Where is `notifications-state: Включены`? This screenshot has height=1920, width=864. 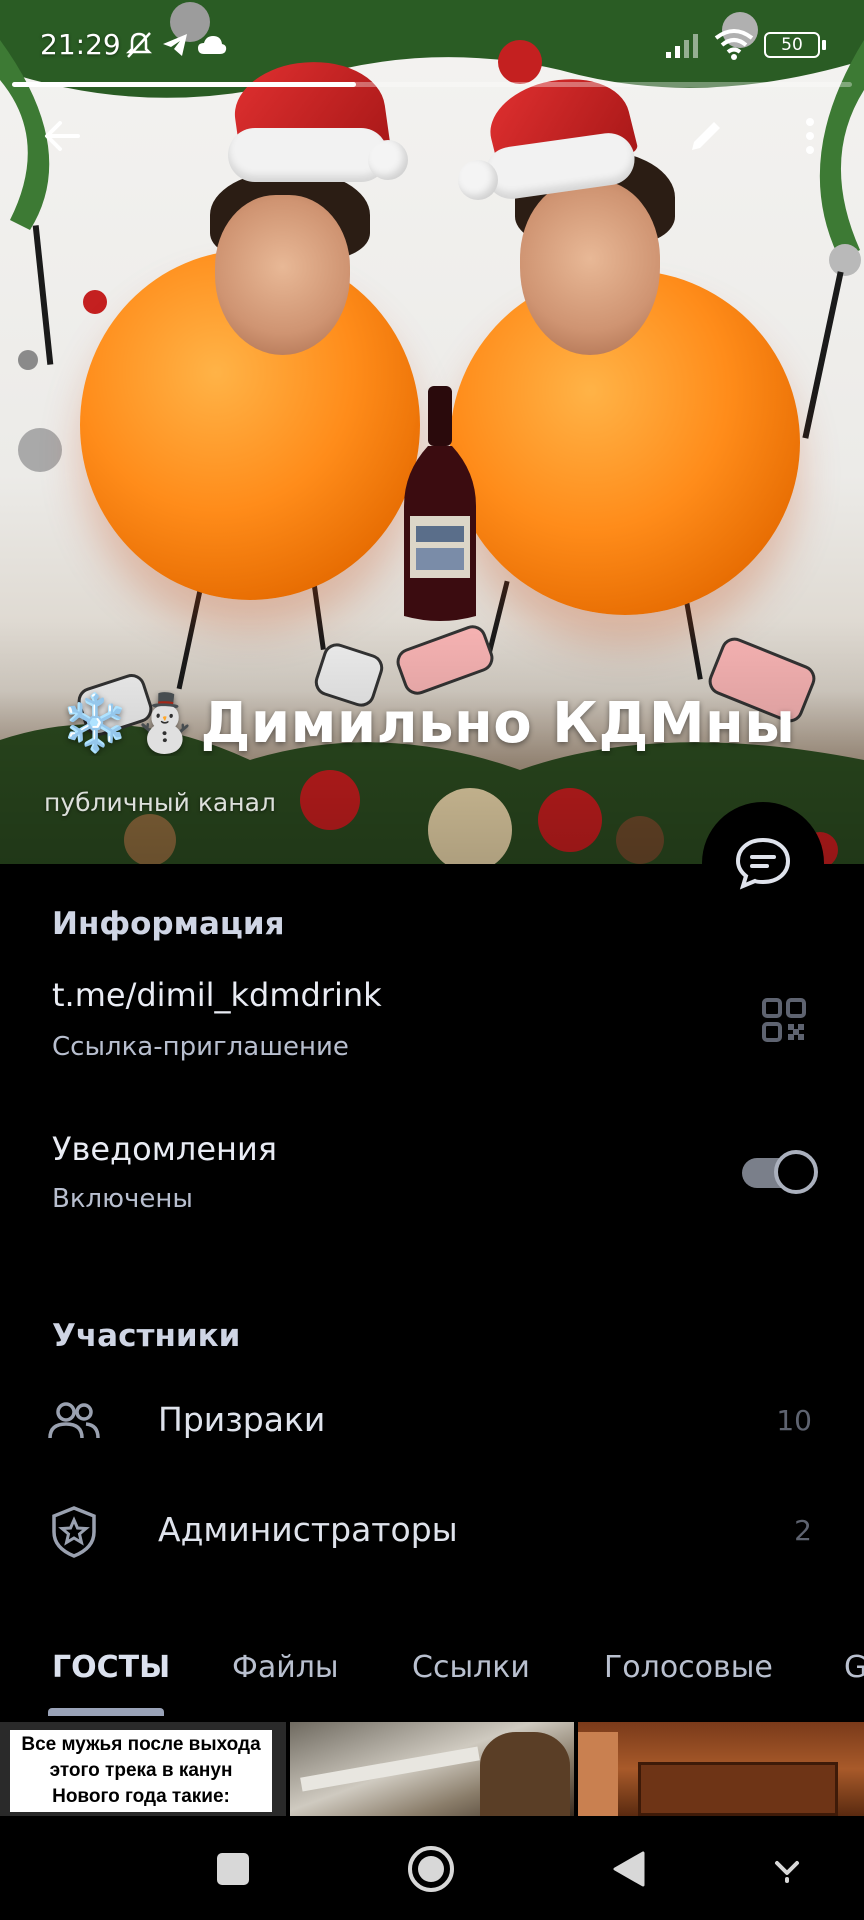 notifications-state: Включены is located at coordinates (122, 1199).